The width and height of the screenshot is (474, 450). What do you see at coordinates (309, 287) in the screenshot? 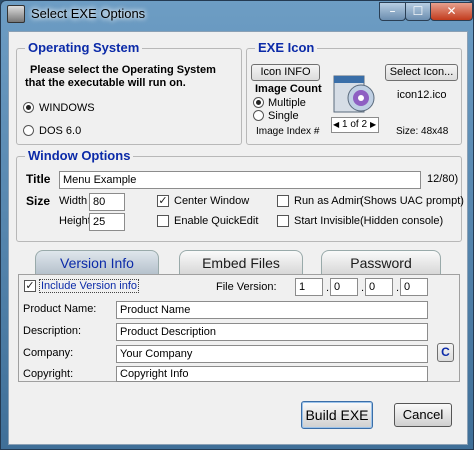
I see `file-version-major: 1` at bounding box center [309, 287].